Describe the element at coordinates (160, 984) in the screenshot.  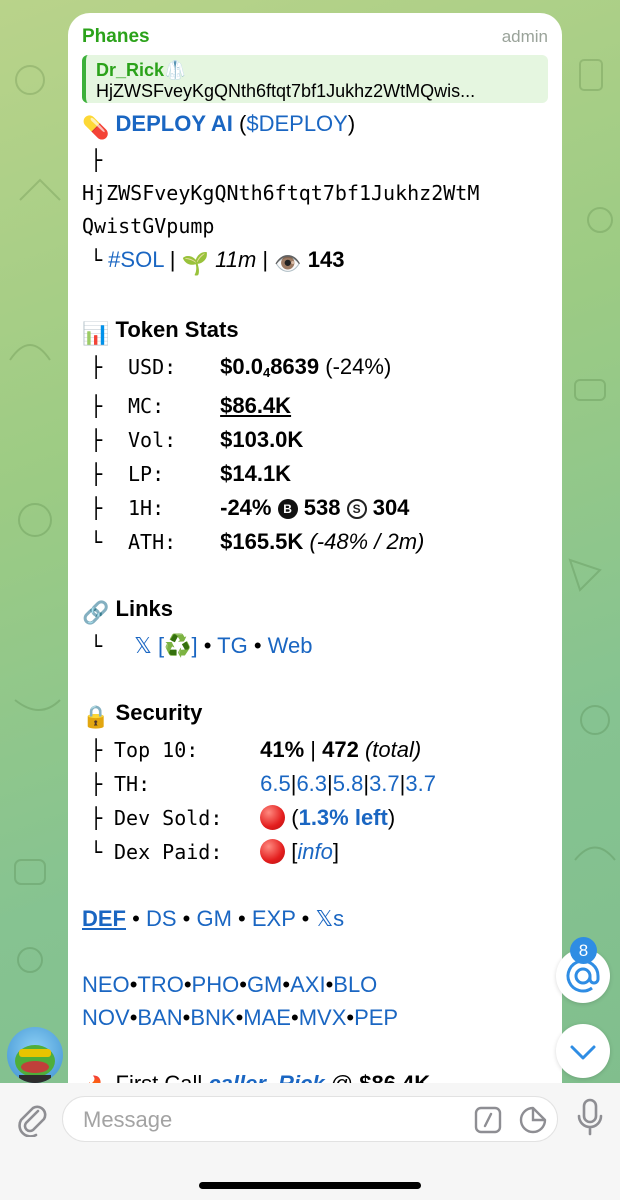
I see `bot-link: TRO` at that location.